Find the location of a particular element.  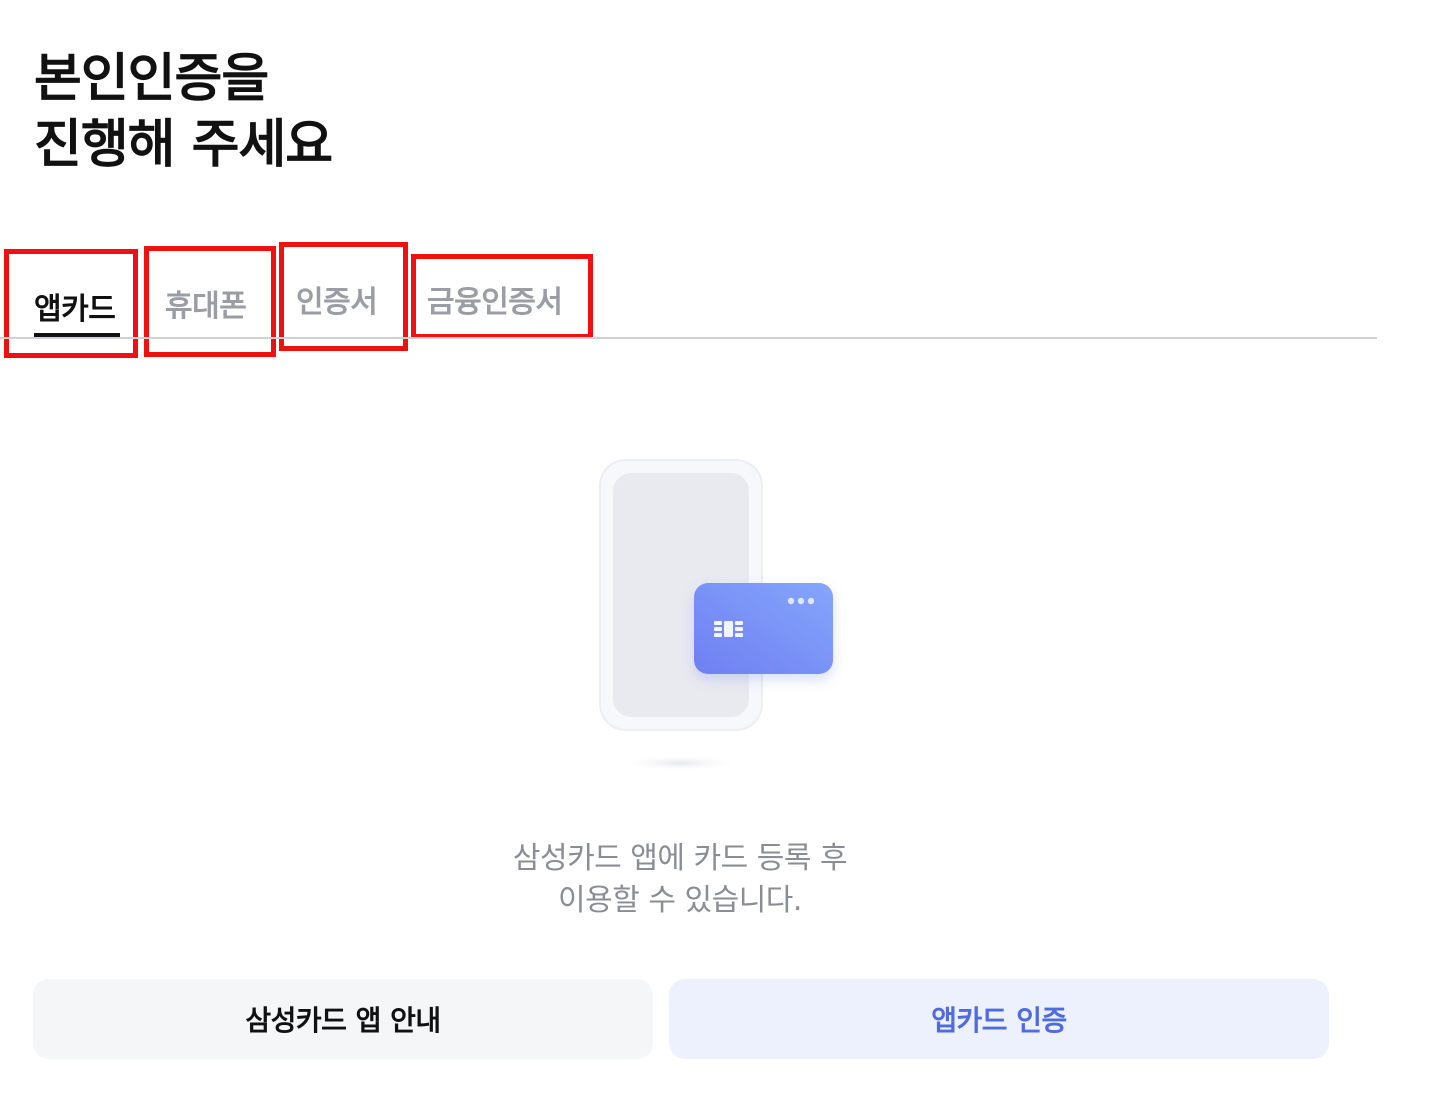

phone-card-graphic is located at coordinates (716, 615).